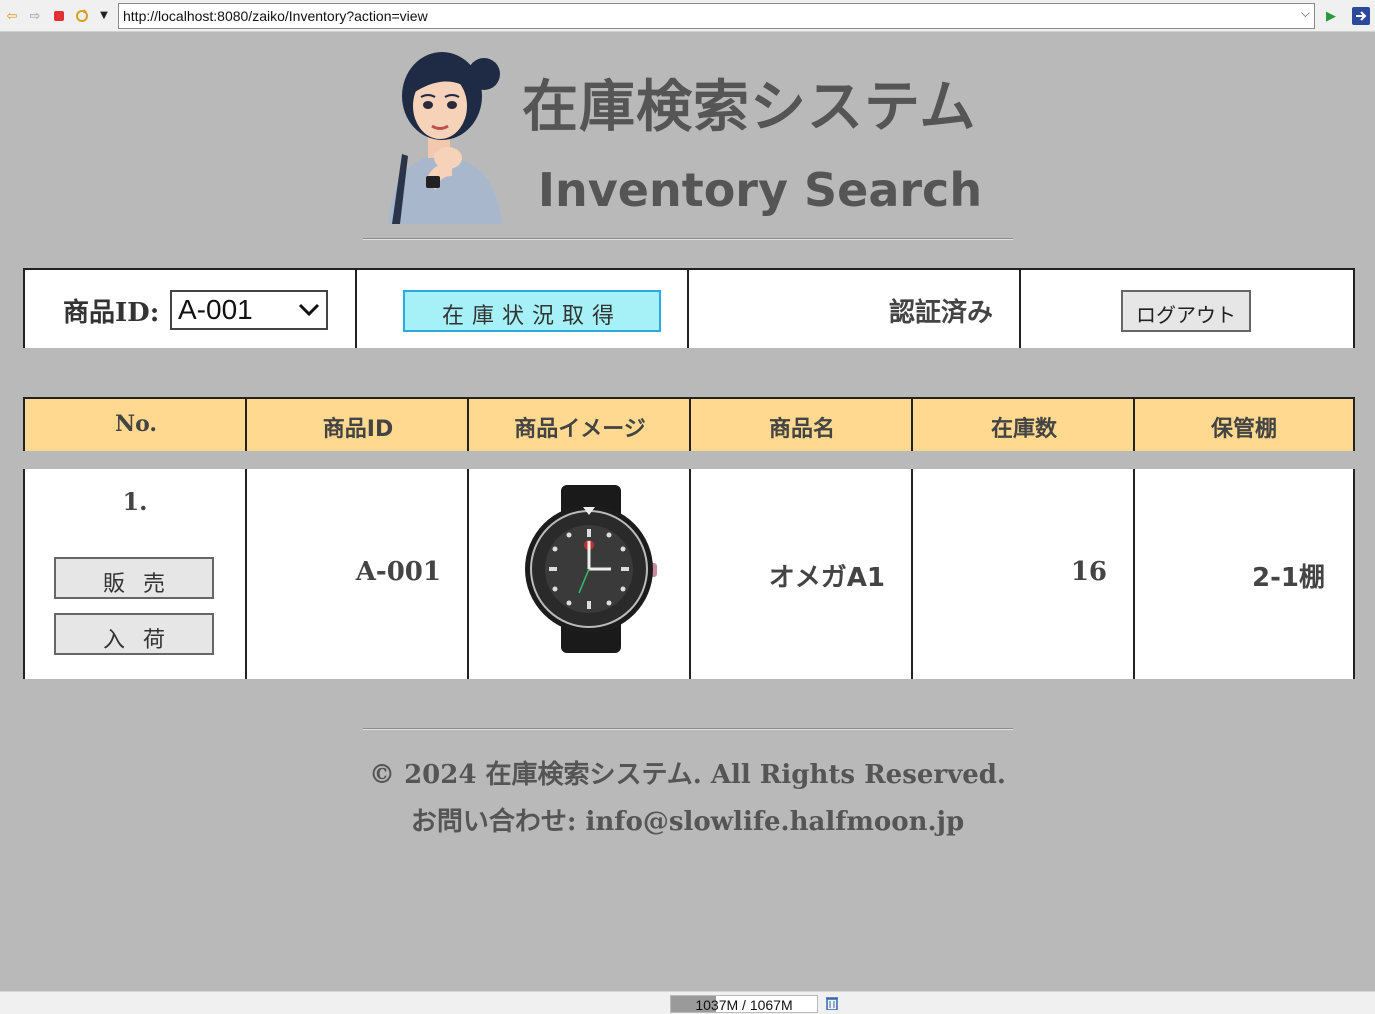  Describe the element at coordinates (357, 424) in the screenshot. I see `column-header-product-id: 商品ID` at that location.